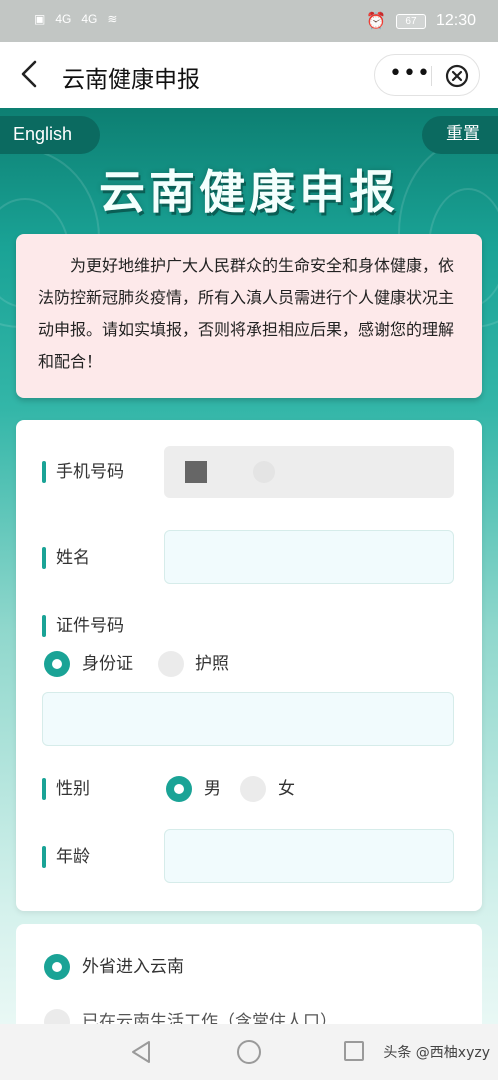  Describe the element at coordinates (75, 19) in the screenshot. I see `status-left: ▣ 4G 4G ≋` at that location.